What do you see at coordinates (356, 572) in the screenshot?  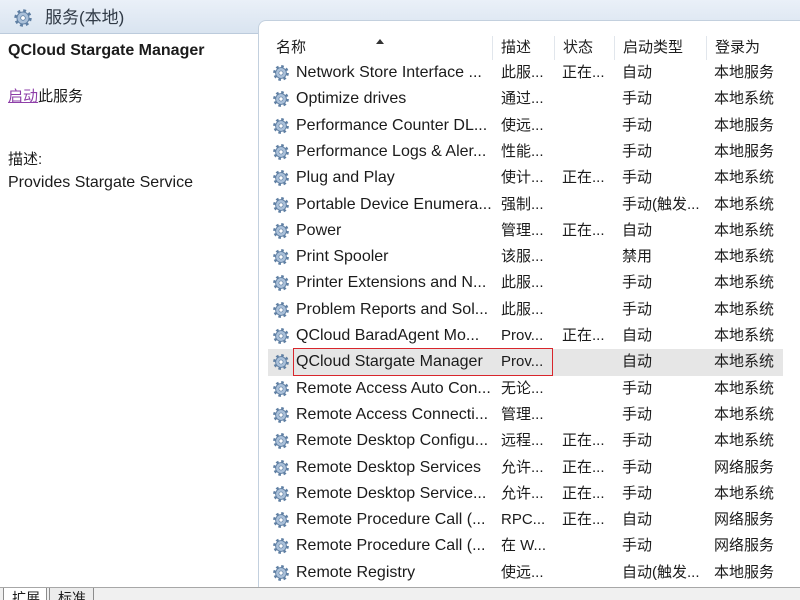 I see `service-name-cell: Remote Registry` at bounding box center [356, 572].